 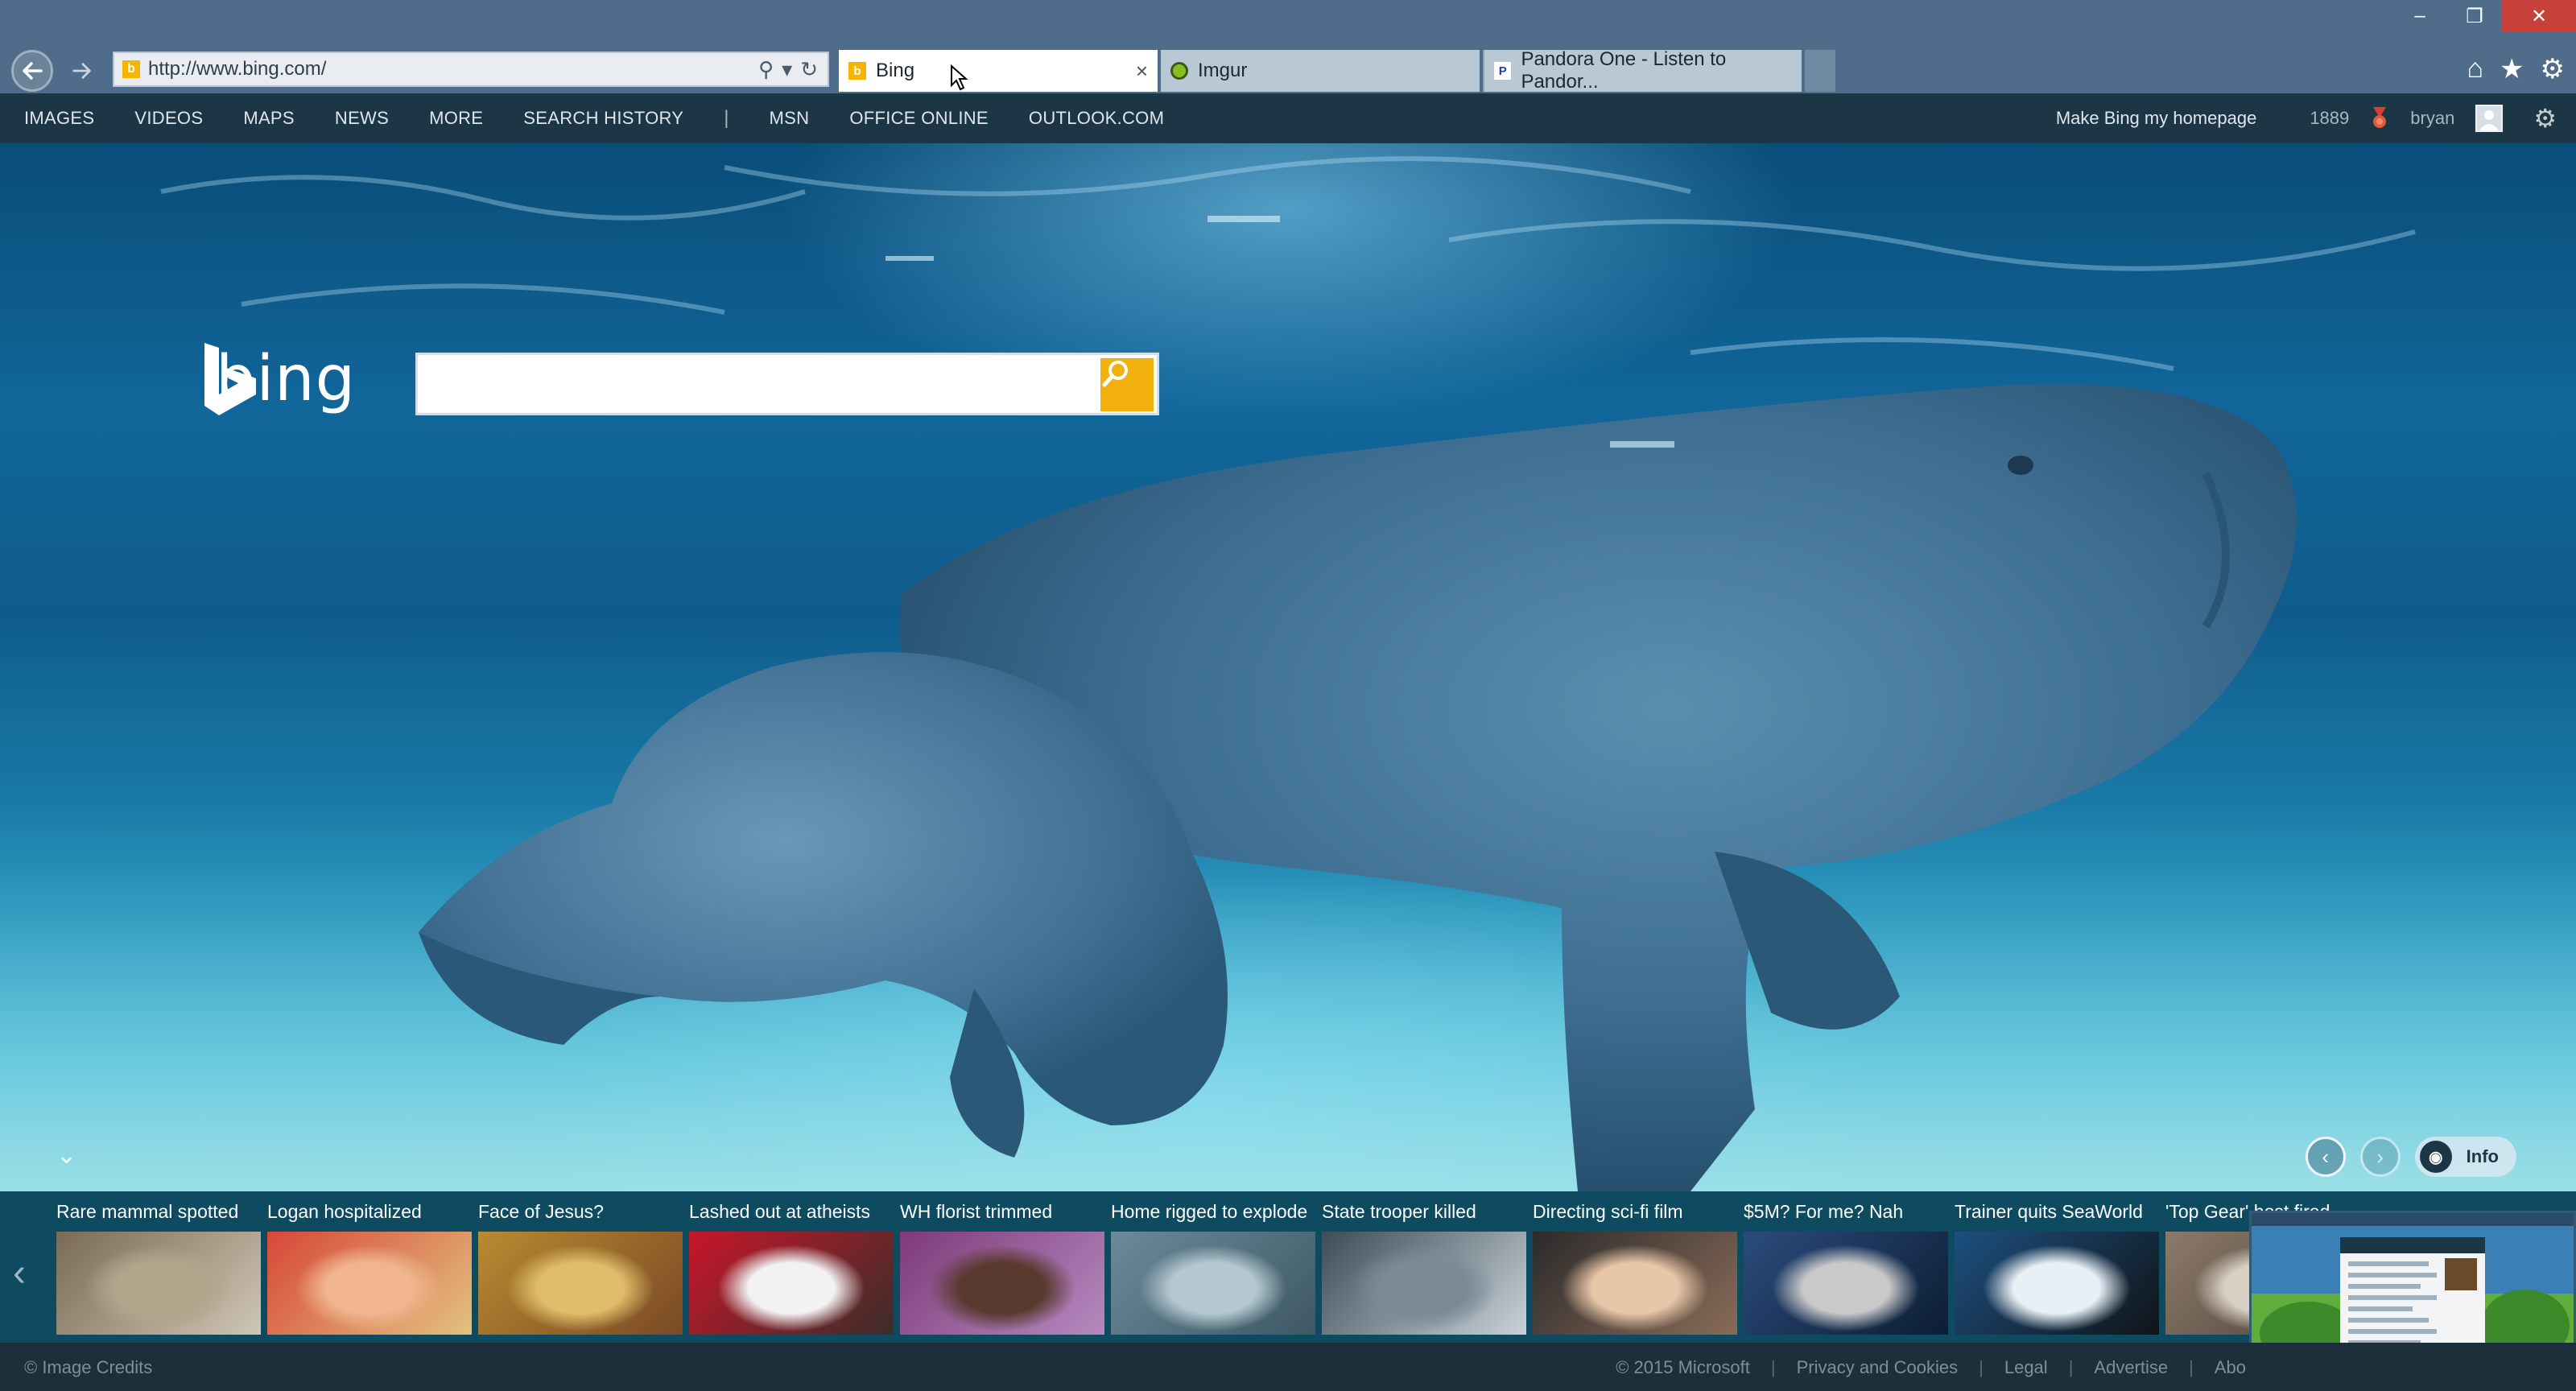 What do you see at coordinates (1425, 1213) in the screenshot?
I see `news-title: State trooper killed` at bounding box center [1425, 1213].